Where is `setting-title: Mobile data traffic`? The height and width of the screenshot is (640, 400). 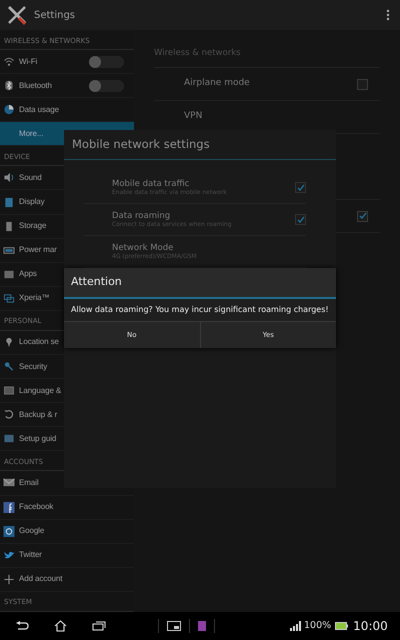
setting-title: Mobile data traffic is located at coordinates (151, 183).